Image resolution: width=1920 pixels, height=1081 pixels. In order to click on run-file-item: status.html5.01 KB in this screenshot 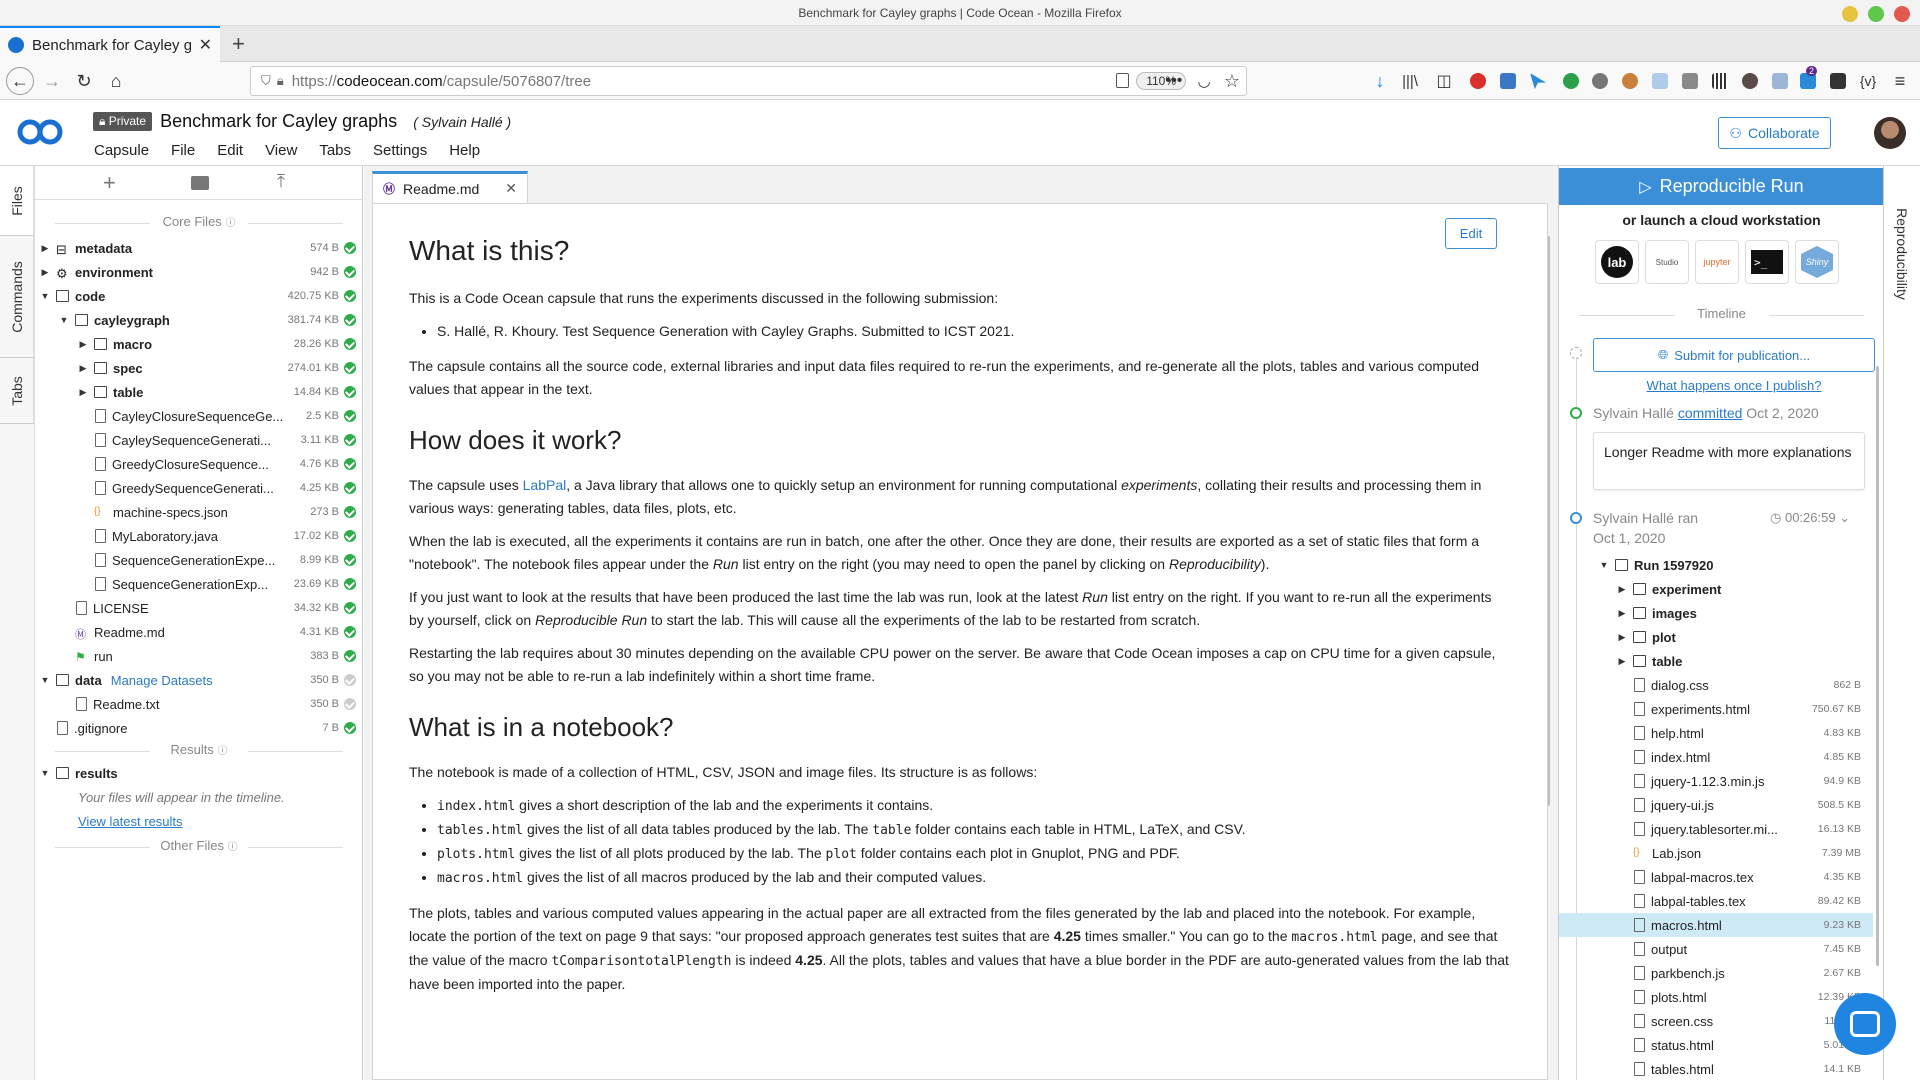, I will do `click(1716, 1045)`.